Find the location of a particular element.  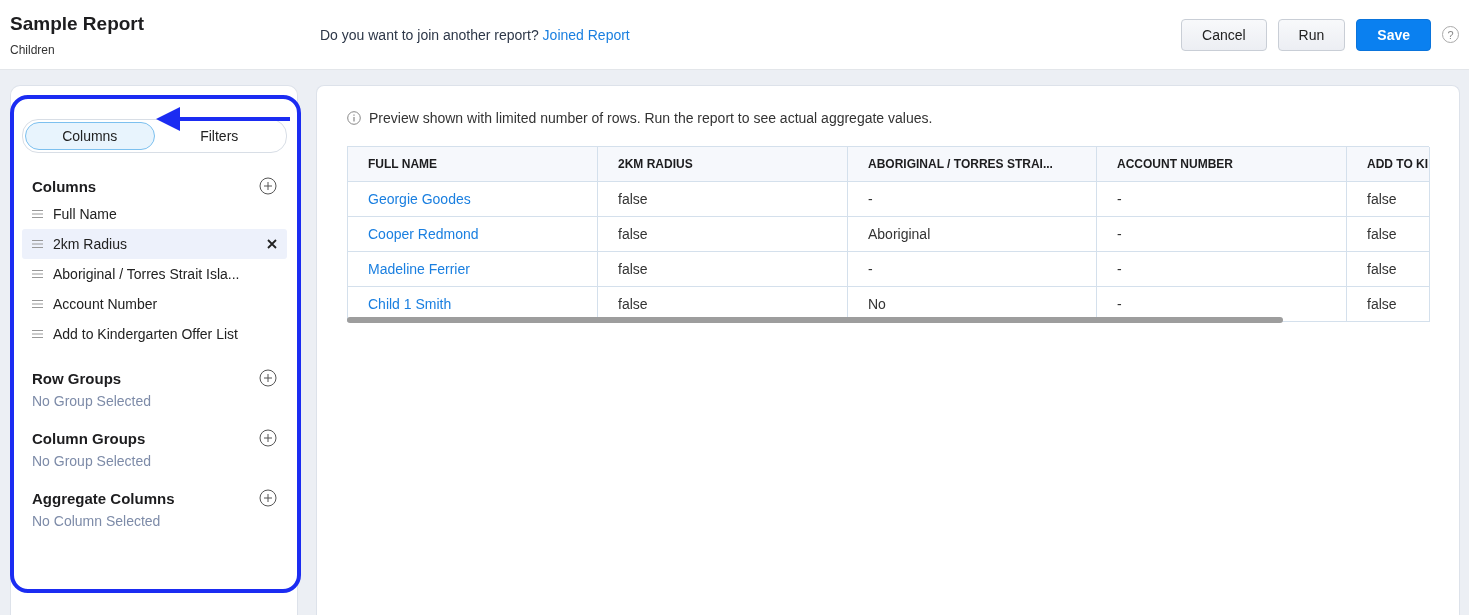

name-link: Child 1 Smith is located at coordinates (410, 304).